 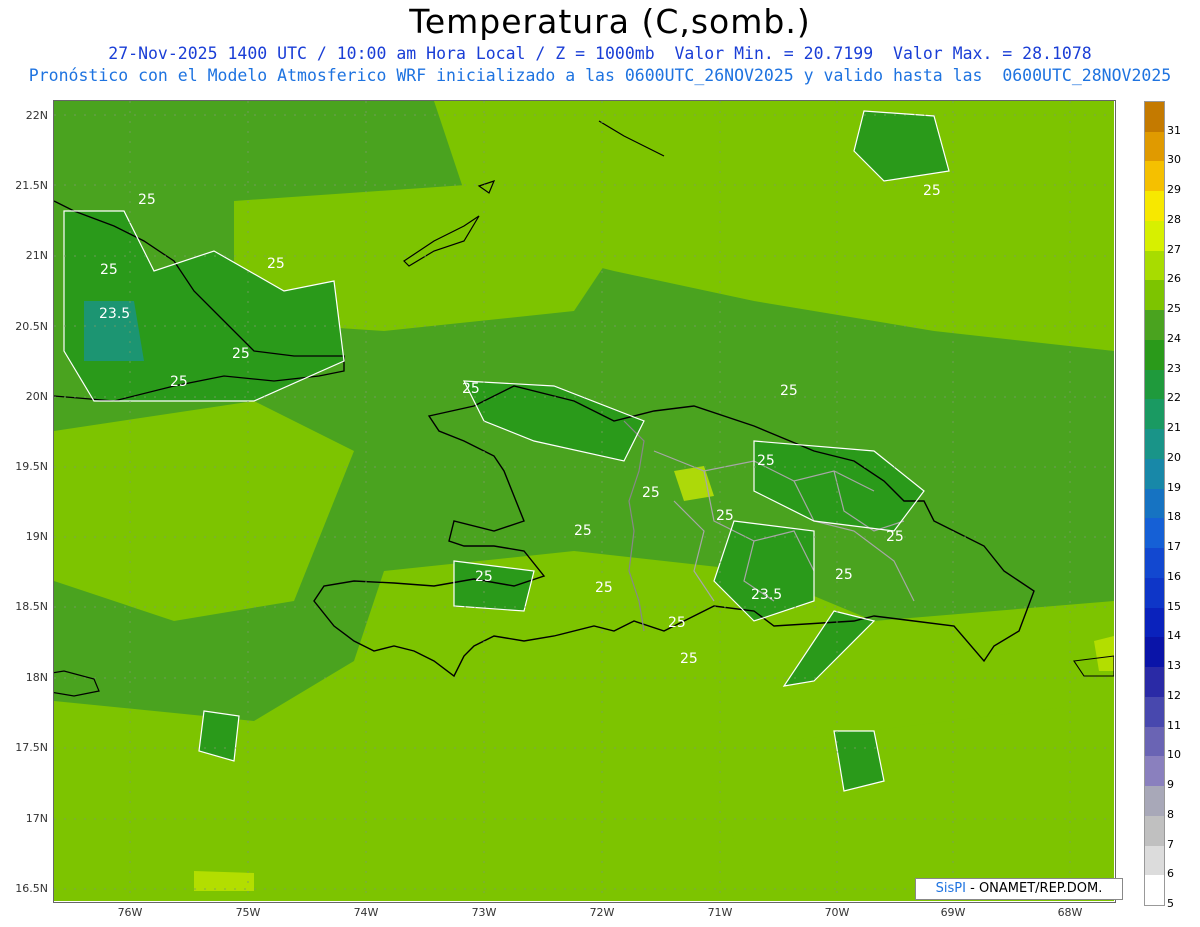 I want to click on colorbar-label: 16, so click(x=1174, y=576).